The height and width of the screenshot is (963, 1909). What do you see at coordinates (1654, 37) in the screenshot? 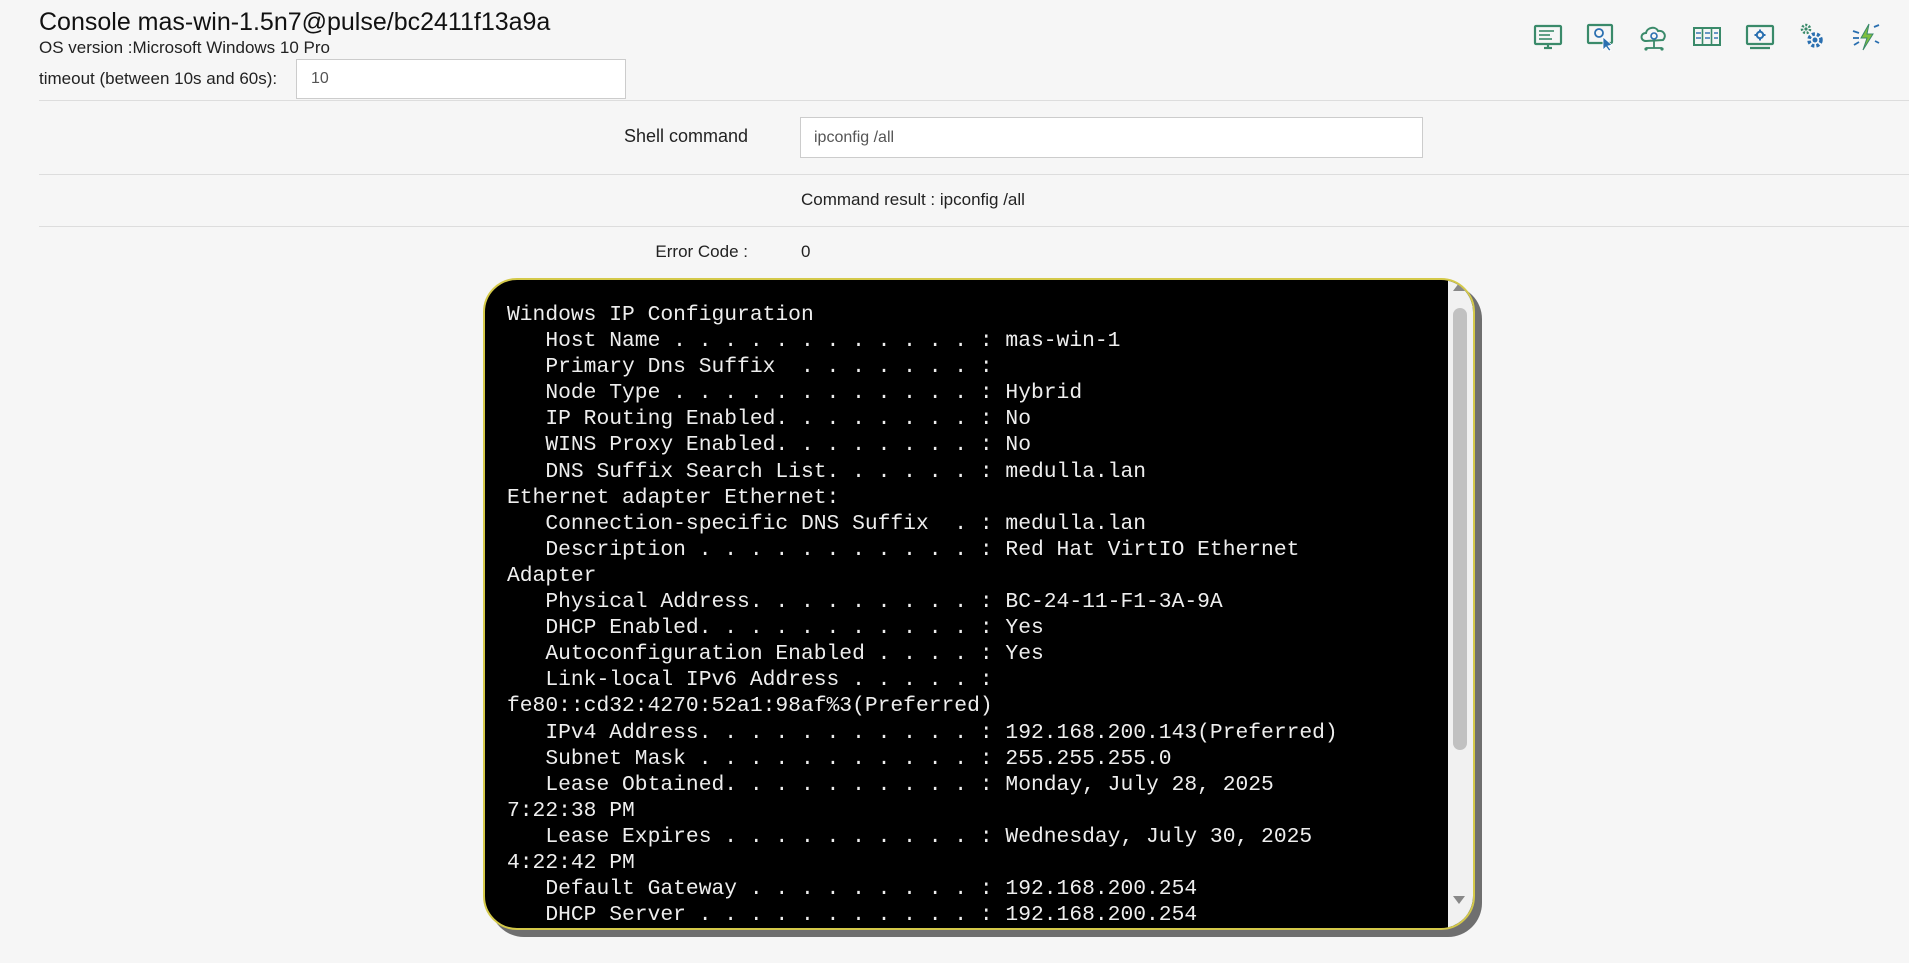
I see `cloud-network-icon` at bounding box center [1654, 37].